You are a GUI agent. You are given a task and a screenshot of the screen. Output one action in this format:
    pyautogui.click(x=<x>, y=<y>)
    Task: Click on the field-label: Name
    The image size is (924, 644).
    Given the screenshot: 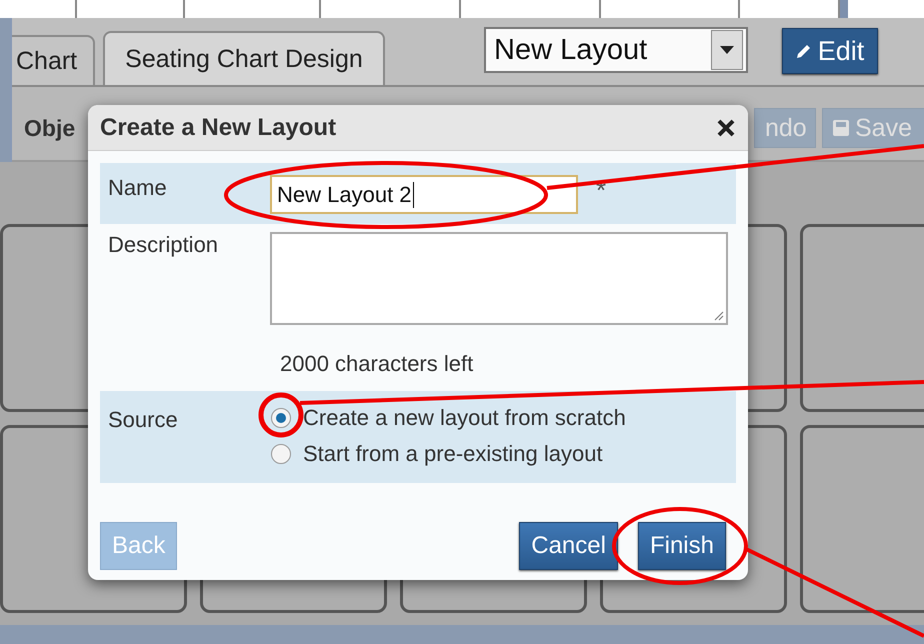 What is the action you would take?
    pyautogui.click(x=138, y=188)
    